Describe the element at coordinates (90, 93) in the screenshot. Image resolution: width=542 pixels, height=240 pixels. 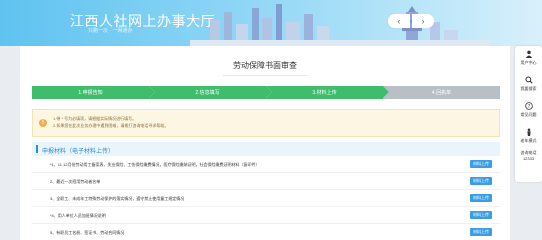
I see `step-label: 1.申报告知` at that location.